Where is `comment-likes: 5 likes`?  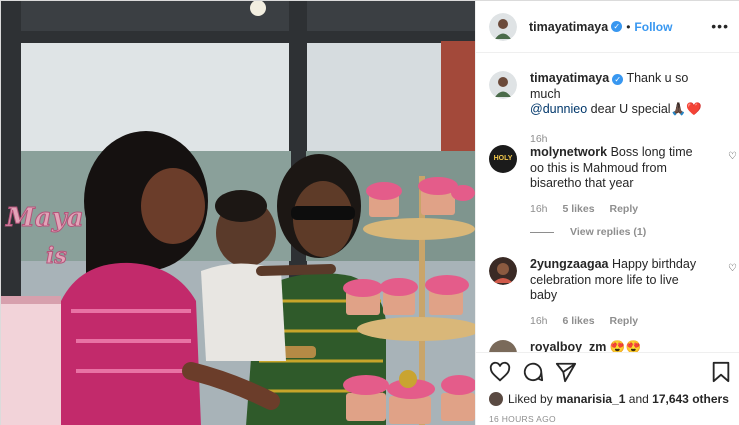 comment-likes: 5 likes is located at coordinates (578, 209).